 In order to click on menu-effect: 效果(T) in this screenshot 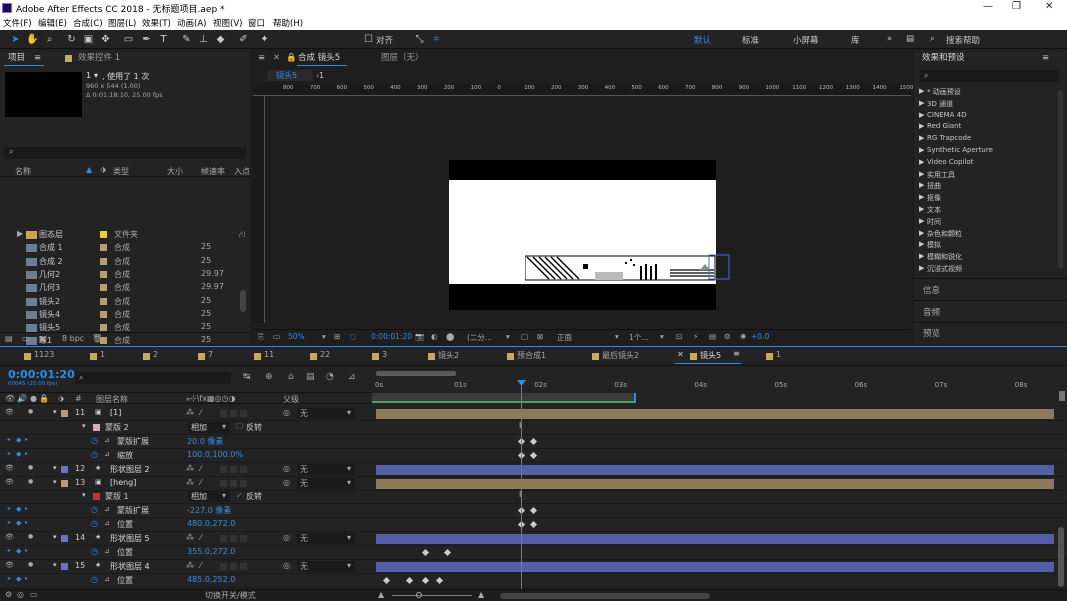, I will do `click(156, 23)`.